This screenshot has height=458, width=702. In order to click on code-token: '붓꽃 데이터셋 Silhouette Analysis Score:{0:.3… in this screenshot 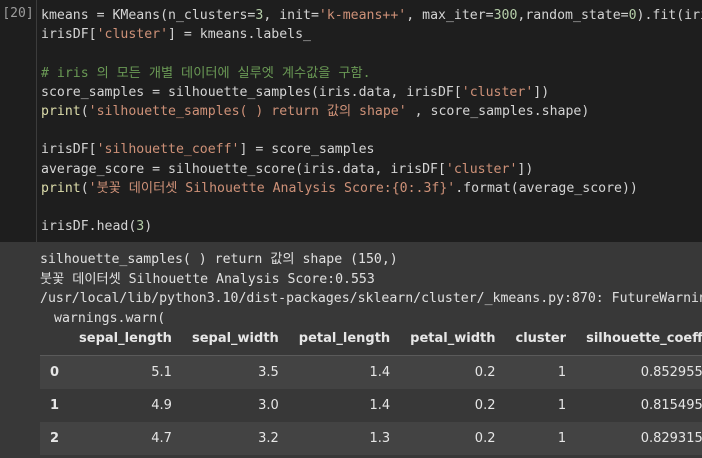, I will do `click(272, 188)`.